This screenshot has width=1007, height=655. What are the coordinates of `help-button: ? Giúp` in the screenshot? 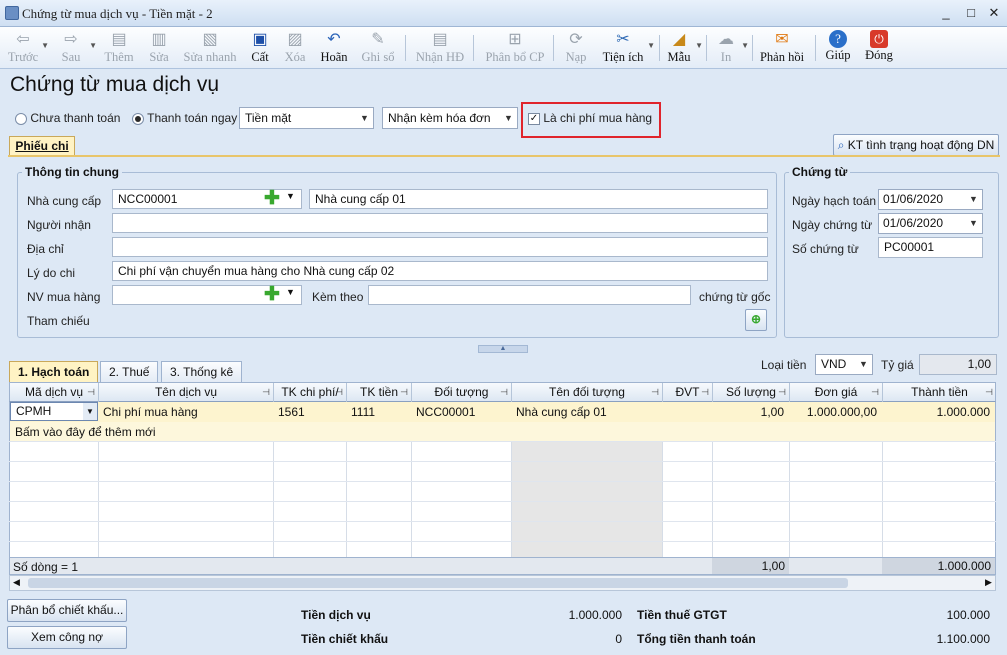 It's located at (838, 48).